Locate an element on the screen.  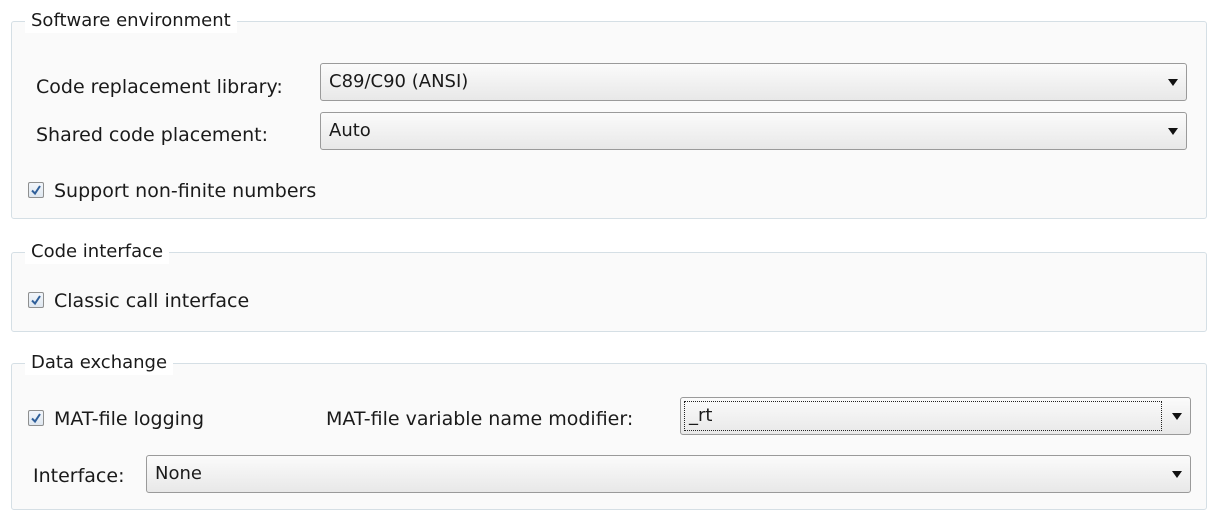
mat-file-modifier-select: _rt is located at coordinates (935, 416).